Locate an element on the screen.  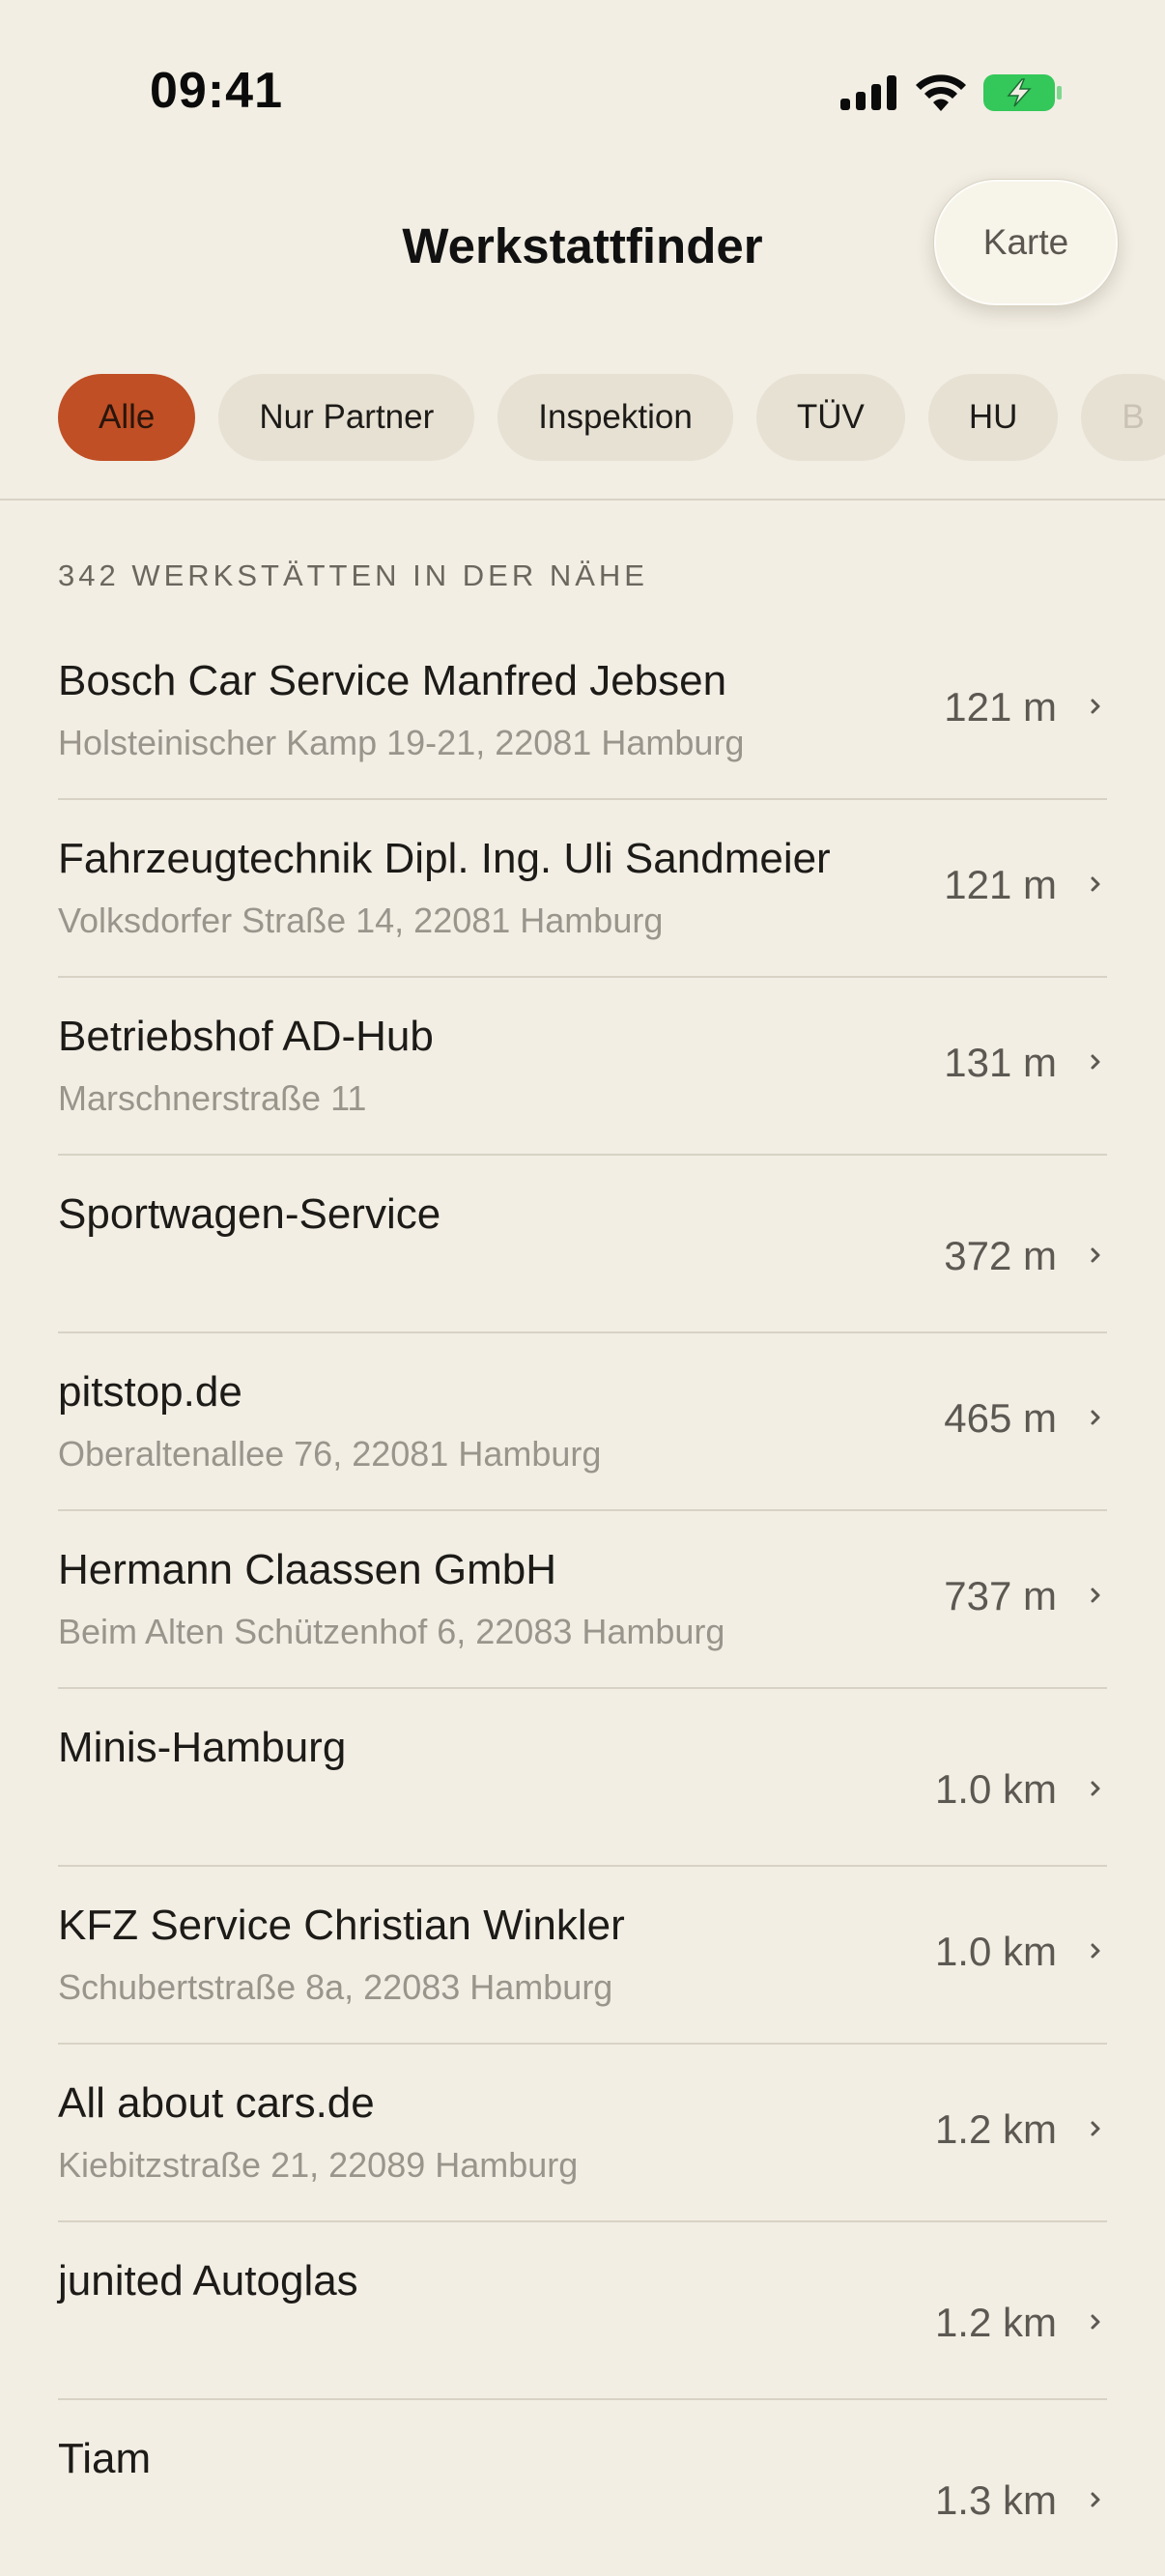
list-item: junited Autoglas 1.2 km is located at coordinates (582, 2311).